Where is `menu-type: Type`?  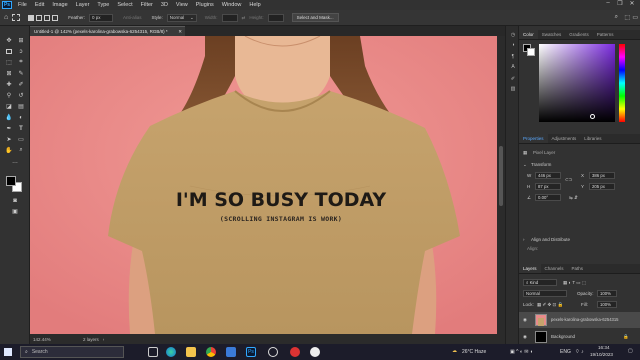 menu-type: Type is located at coordinates (103, 5).